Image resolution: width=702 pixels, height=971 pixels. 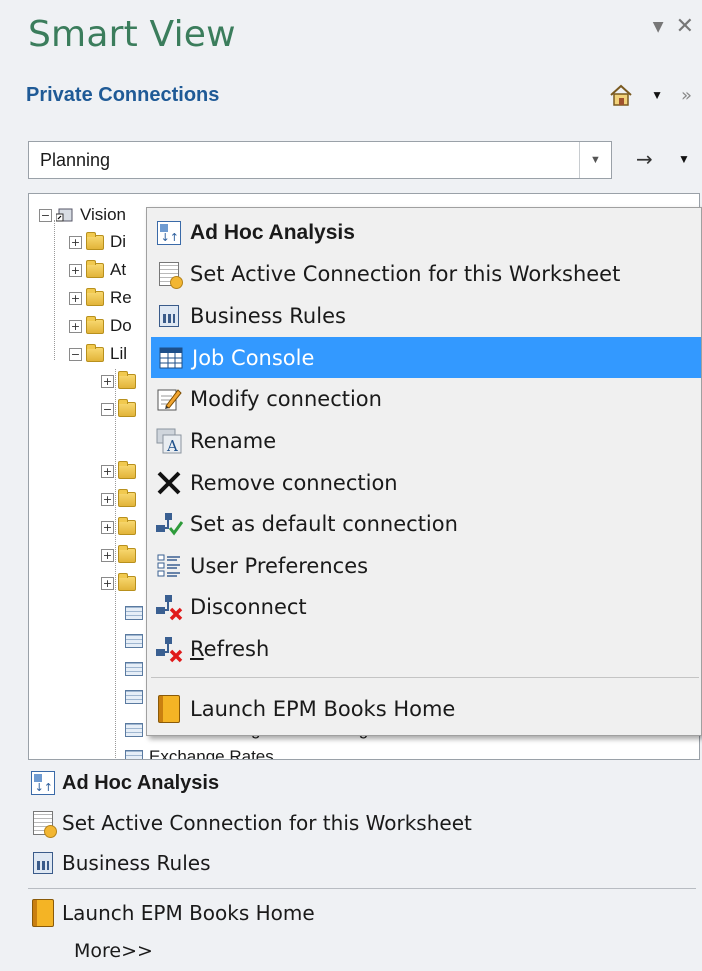 I want to click on rename-icon: A, so click(x=169, y=441).